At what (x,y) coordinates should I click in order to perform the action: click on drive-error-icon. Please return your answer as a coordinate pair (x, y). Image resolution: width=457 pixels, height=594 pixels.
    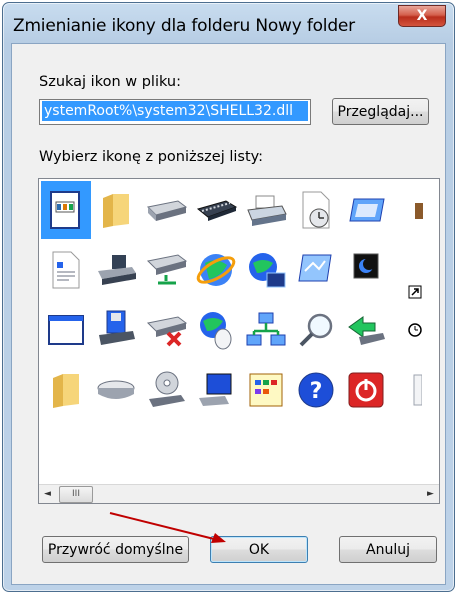
    Looking at the image, I should click on (166, 330).